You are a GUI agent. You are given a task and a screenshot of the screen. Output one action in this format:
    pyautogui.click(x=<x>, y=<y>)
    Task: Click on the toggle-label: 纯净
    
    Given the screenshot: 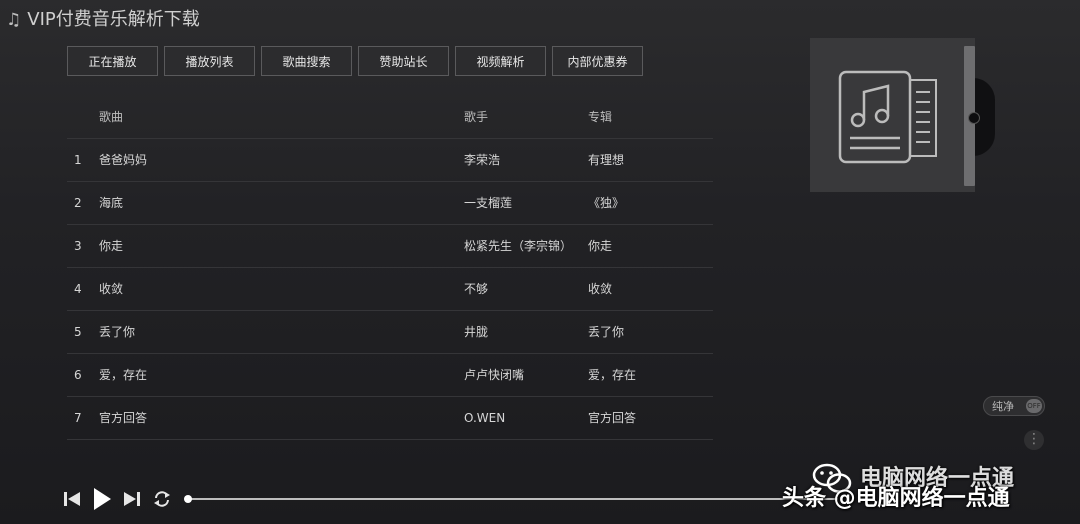 What is the action you would take?
    pyautogui.click(x=1003, y=406)
    